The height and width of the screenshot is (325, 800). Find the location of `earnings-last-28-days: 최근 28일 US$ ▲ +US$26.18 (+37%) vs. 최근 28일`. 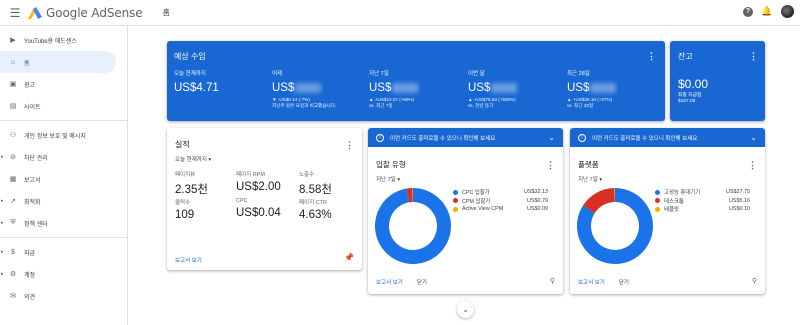

earnings-last-28-days: 최근 28일 US$ ▲ +US$26.18 (+37%) vs. 최근 28일 is located at coordinates (592, 89).